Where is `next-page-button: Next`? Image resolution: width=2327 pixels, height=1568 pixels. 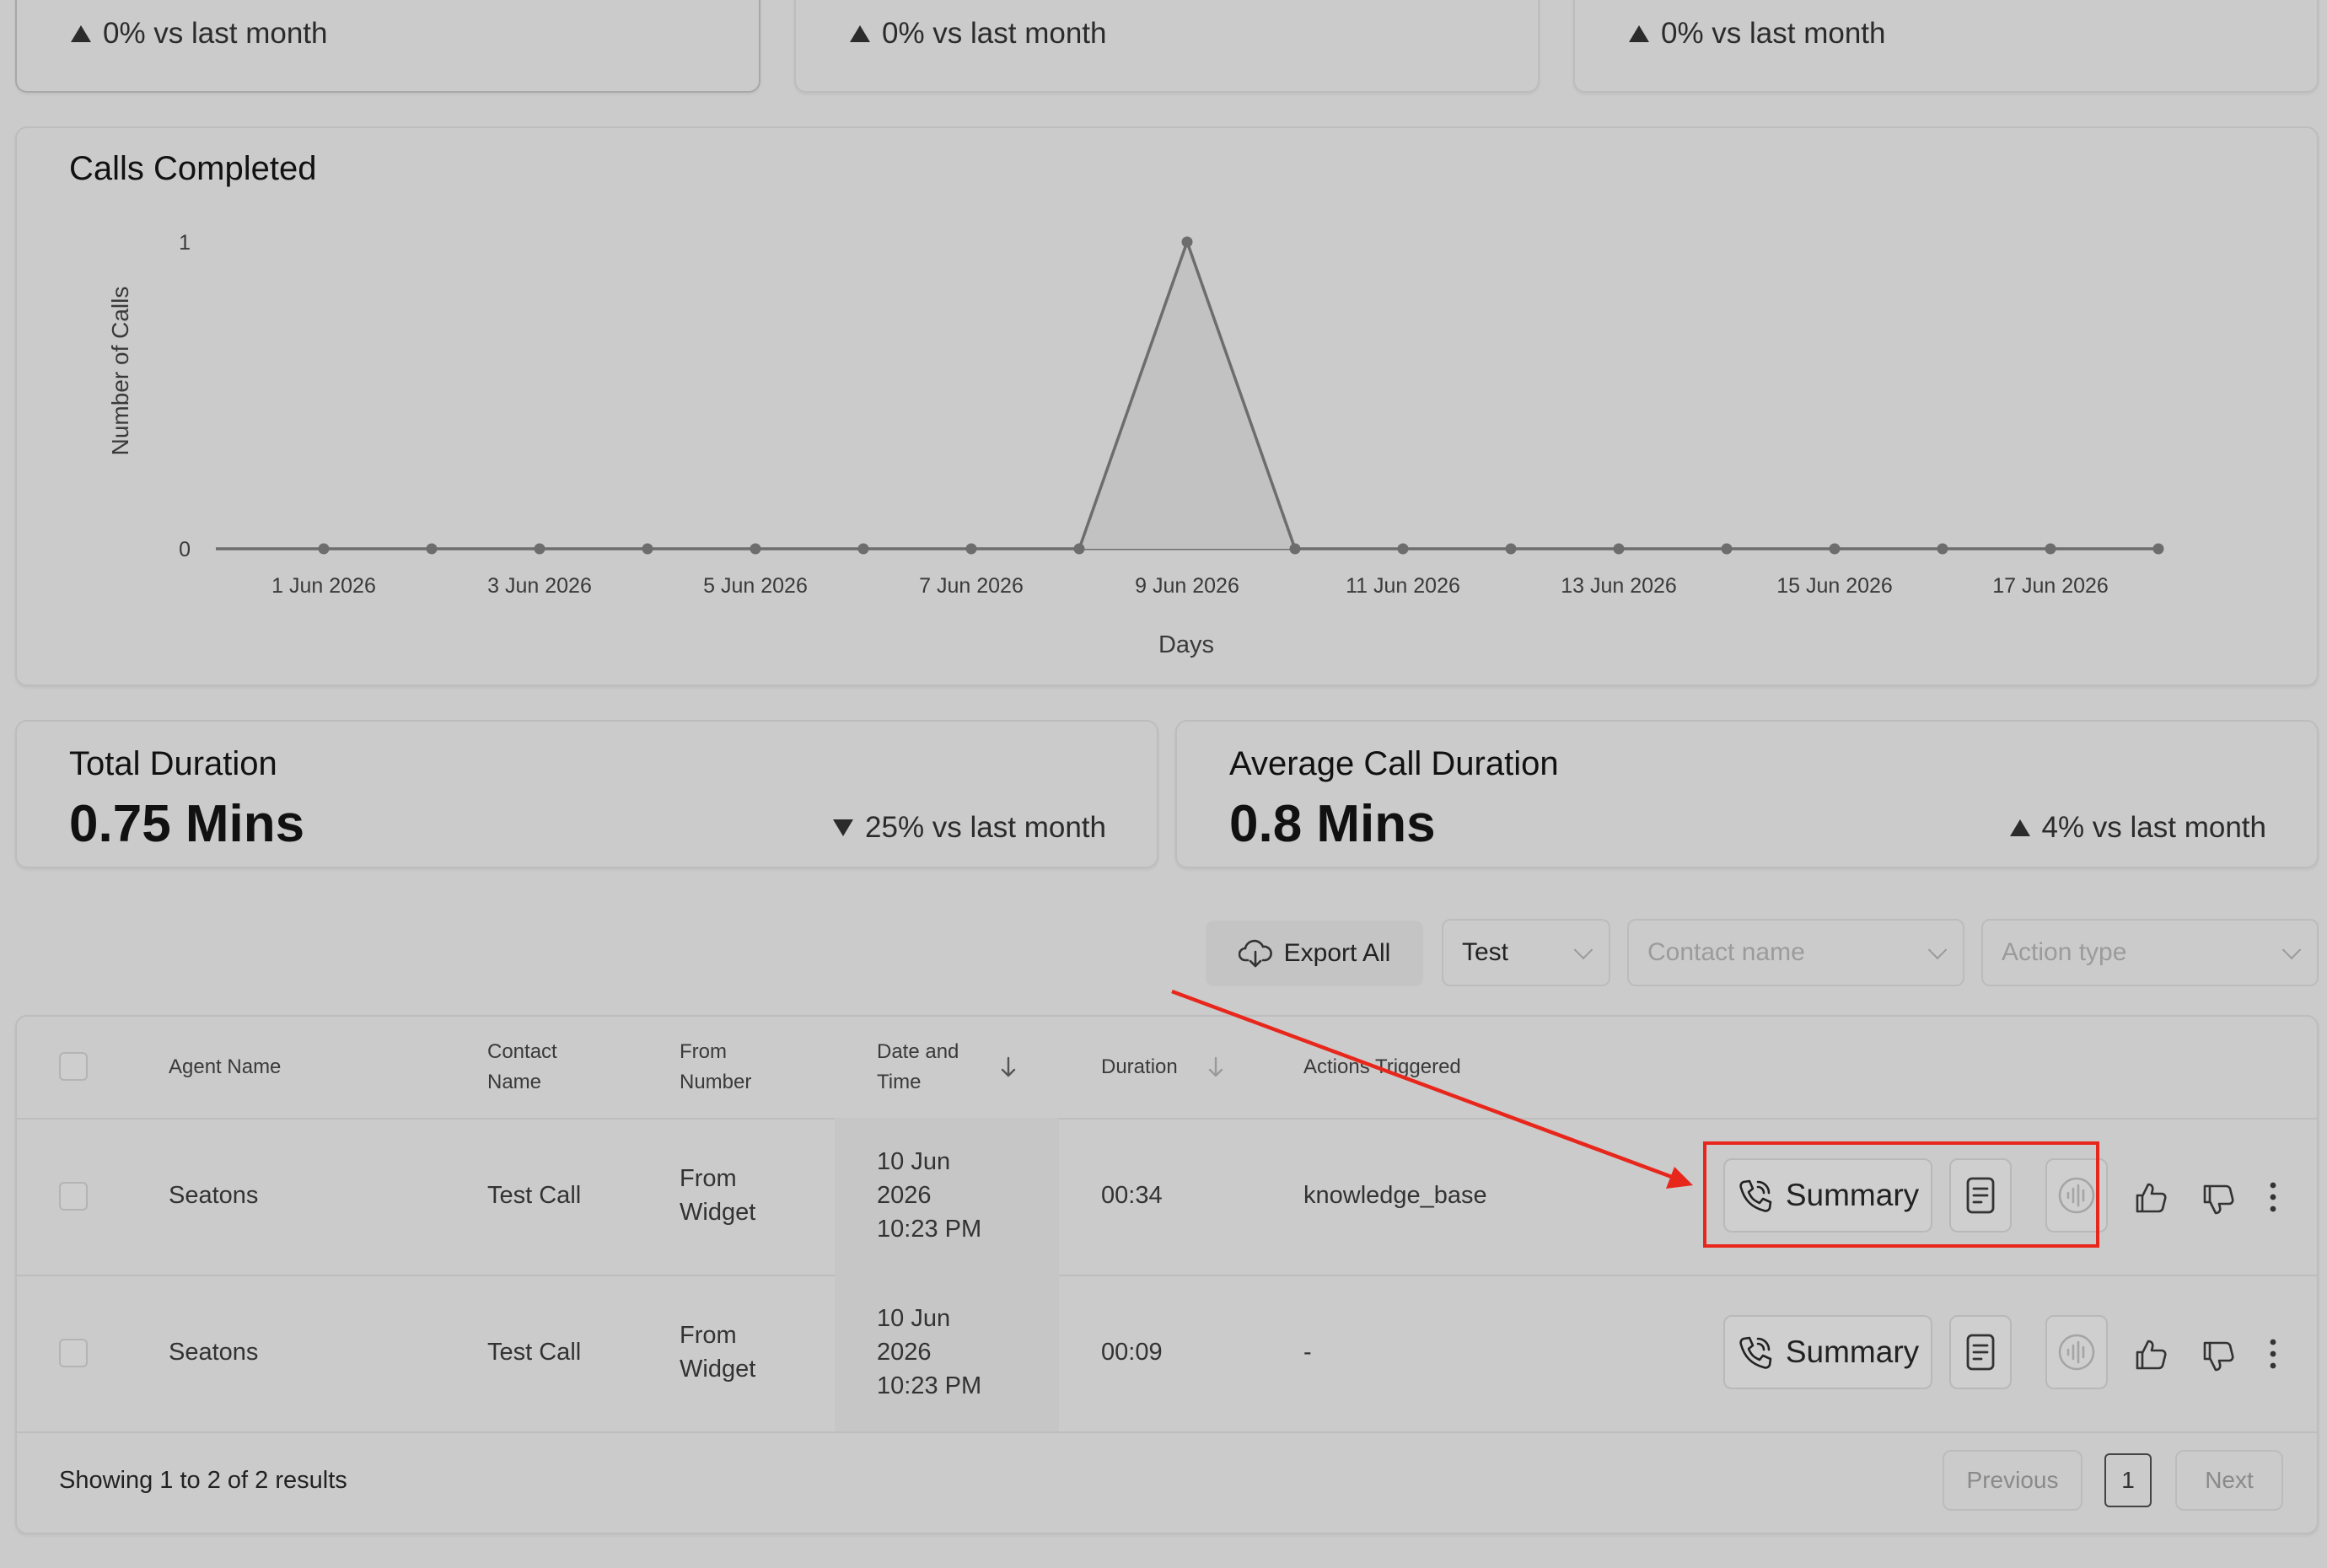 next-page-button: Next is located at coordinates (2229, 1481).